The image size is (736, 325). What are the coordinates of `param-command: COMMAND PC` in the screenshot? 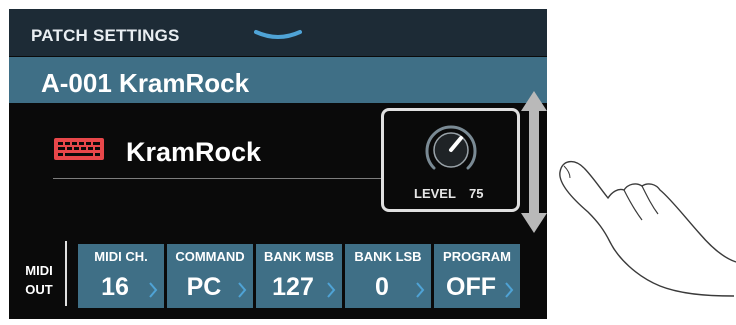 It's located at (210, 276).